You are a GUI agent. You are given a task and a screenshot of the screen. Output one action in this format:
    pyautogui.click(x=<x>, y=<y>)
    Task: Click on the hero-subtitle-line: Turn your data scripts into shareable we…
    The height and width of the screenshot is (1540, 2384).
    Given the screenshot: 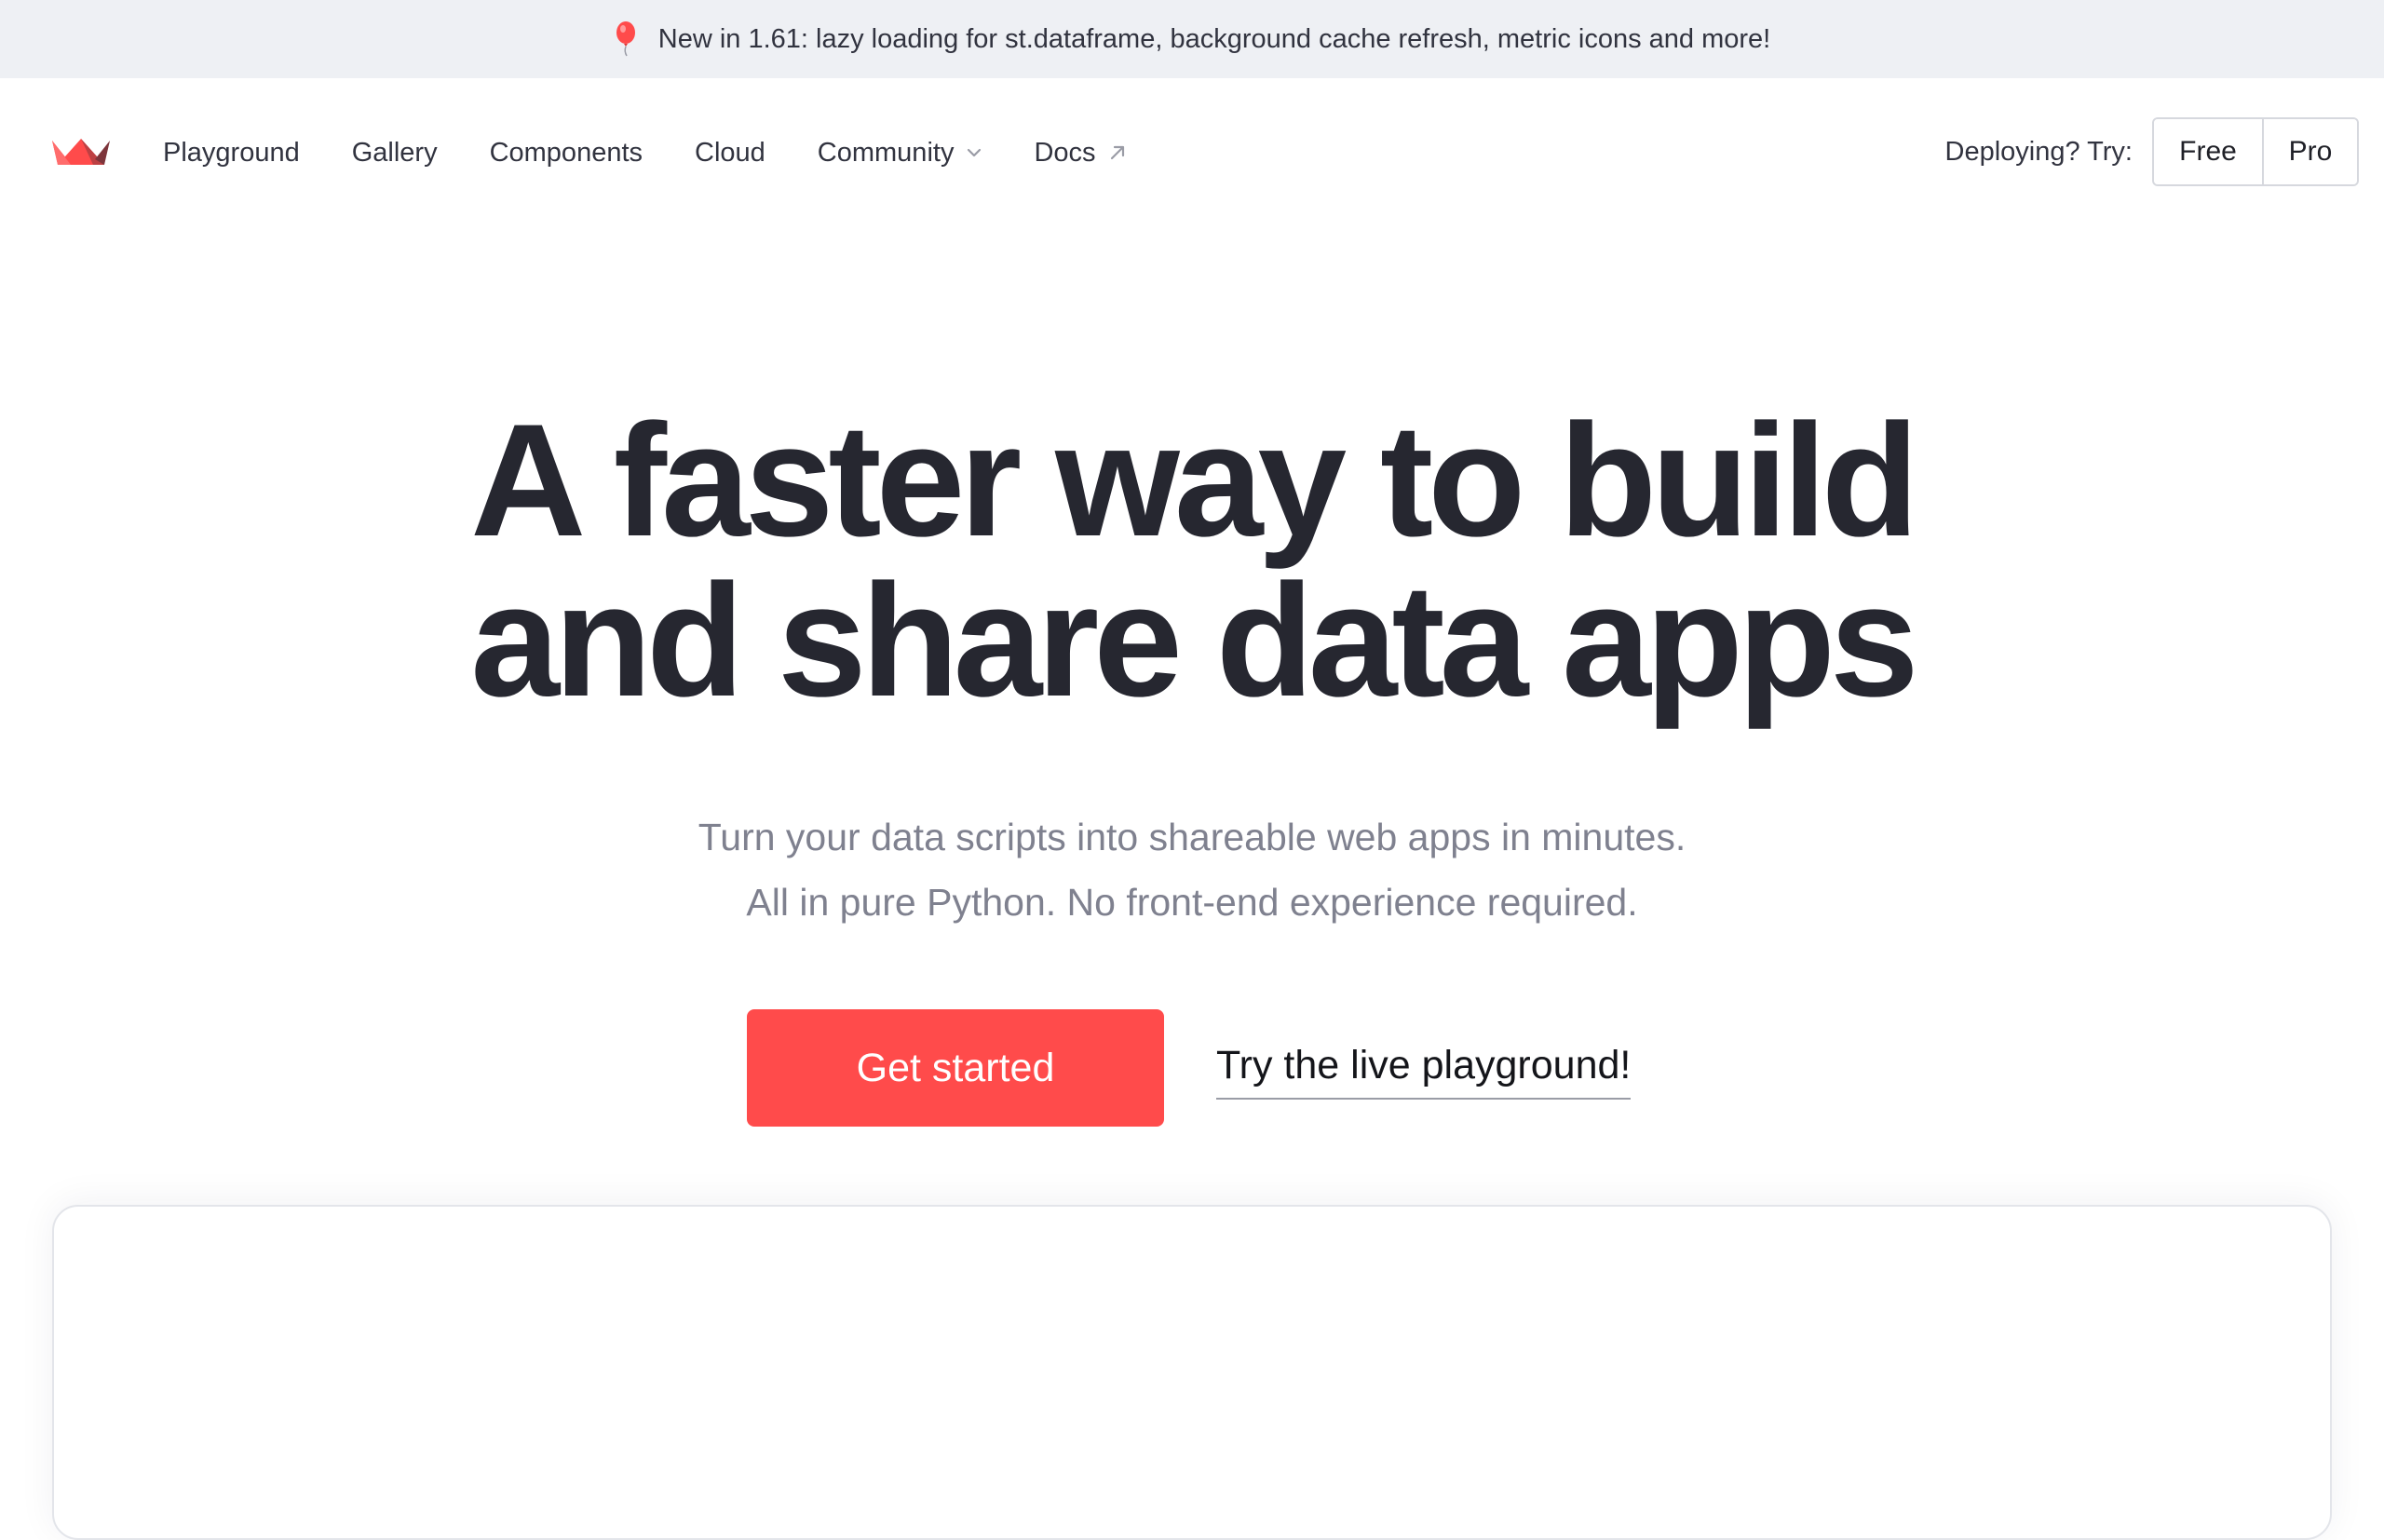 What is the action you would take?
    pyautogui.click(x=1192, y=837)
    